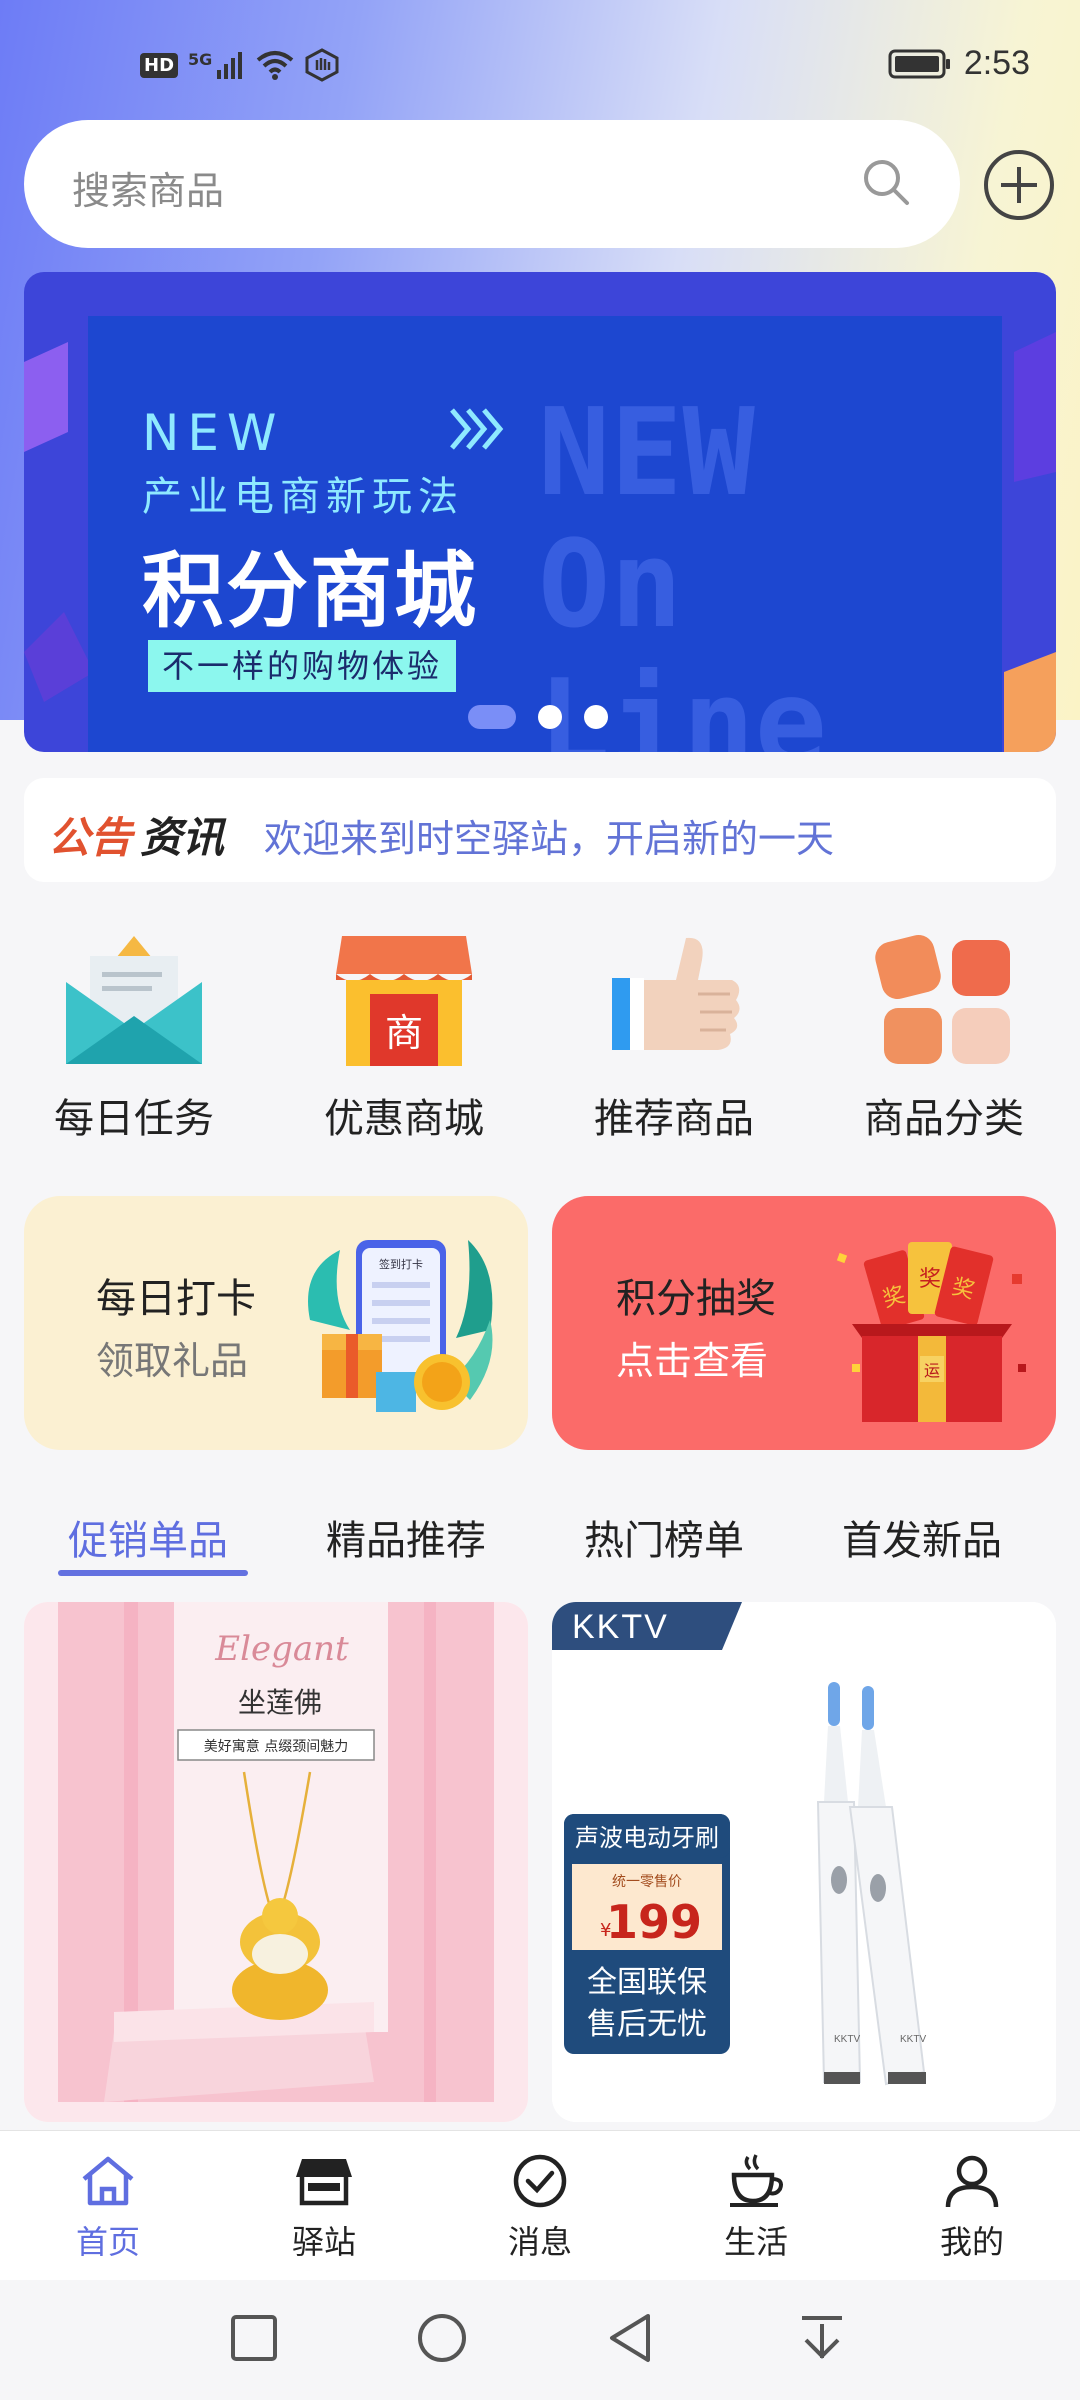 The width and height of the screenshot is (1080, 2400). I want to click on search-input: 搜索商品, so click(492, 184).